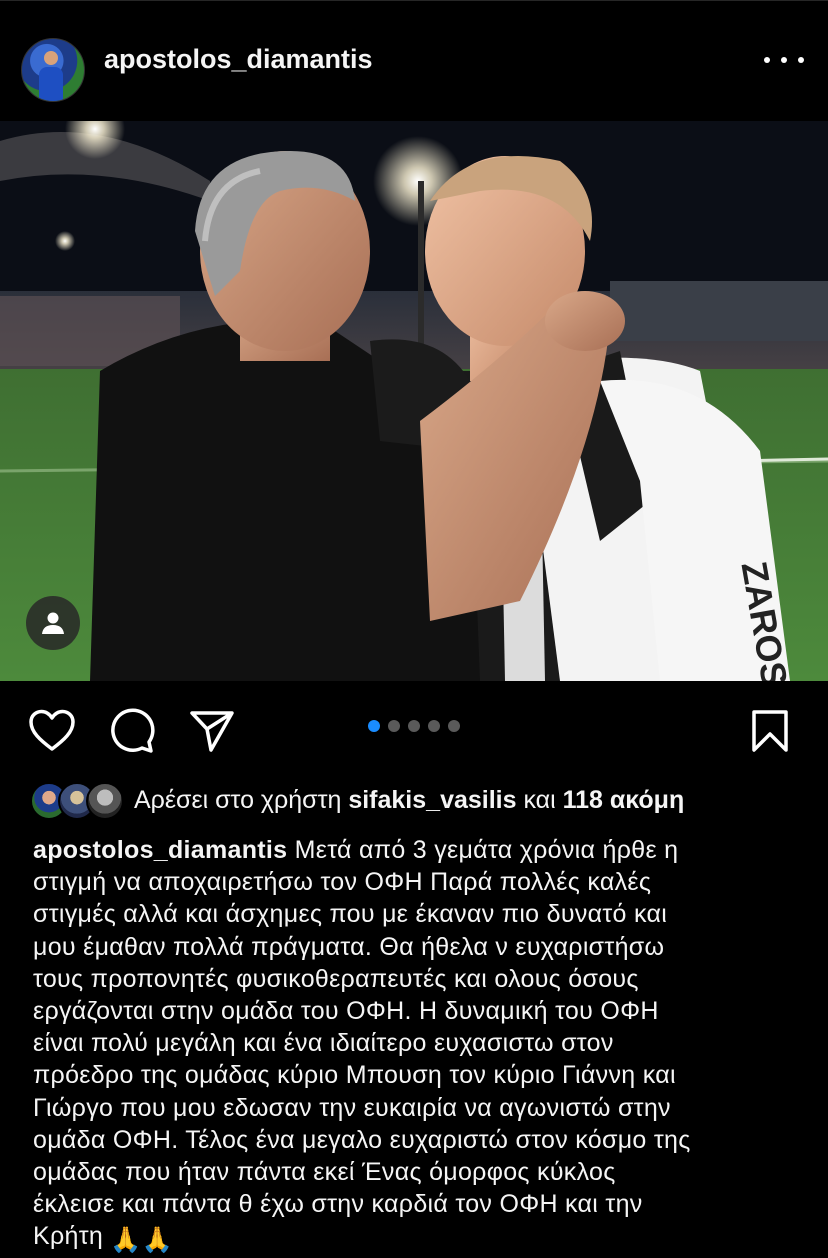  Describe the element at coordinates (132, 731) in the screenshot. I see `comment-icon` at that location.